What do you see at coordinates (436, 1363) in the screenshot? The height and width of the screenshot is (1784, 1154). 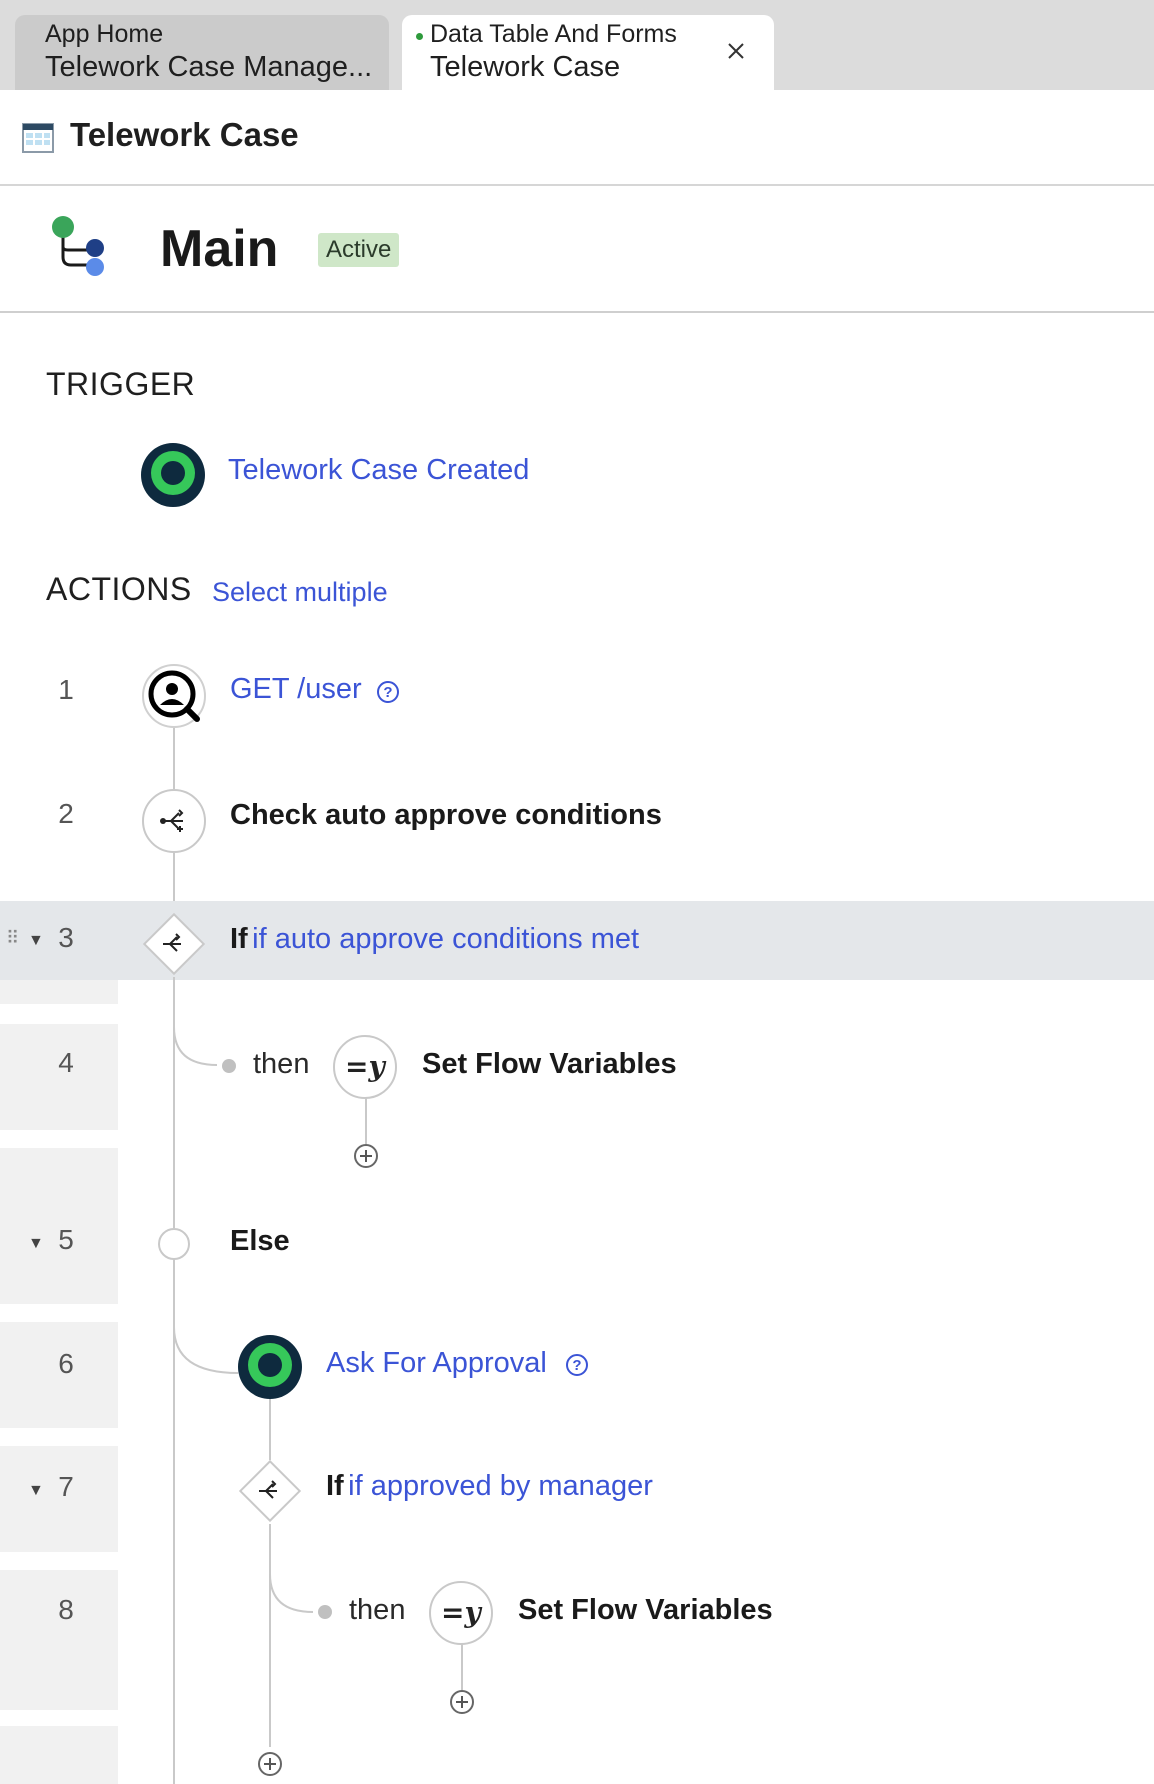 I see `action-link-ask-for-approval: Ask For Approval` at bounding box center [436, 1363].